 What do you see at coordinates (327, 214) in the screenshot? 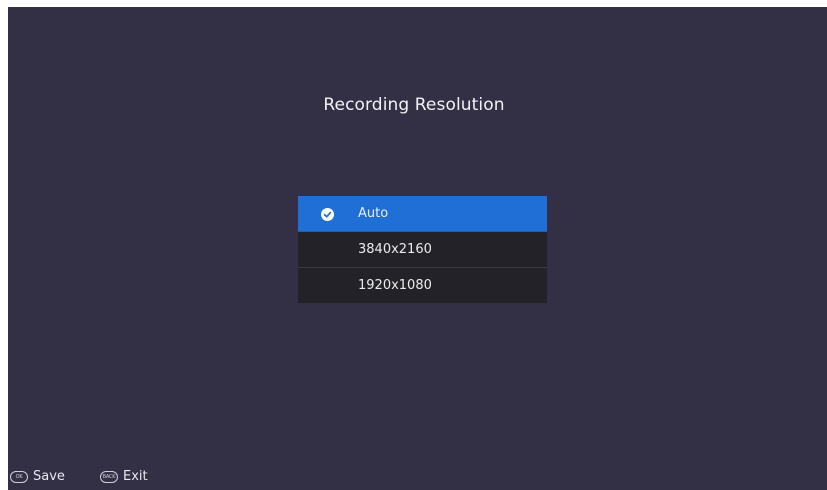
I see `check-circle-icon` at bounding box center [327, 214].